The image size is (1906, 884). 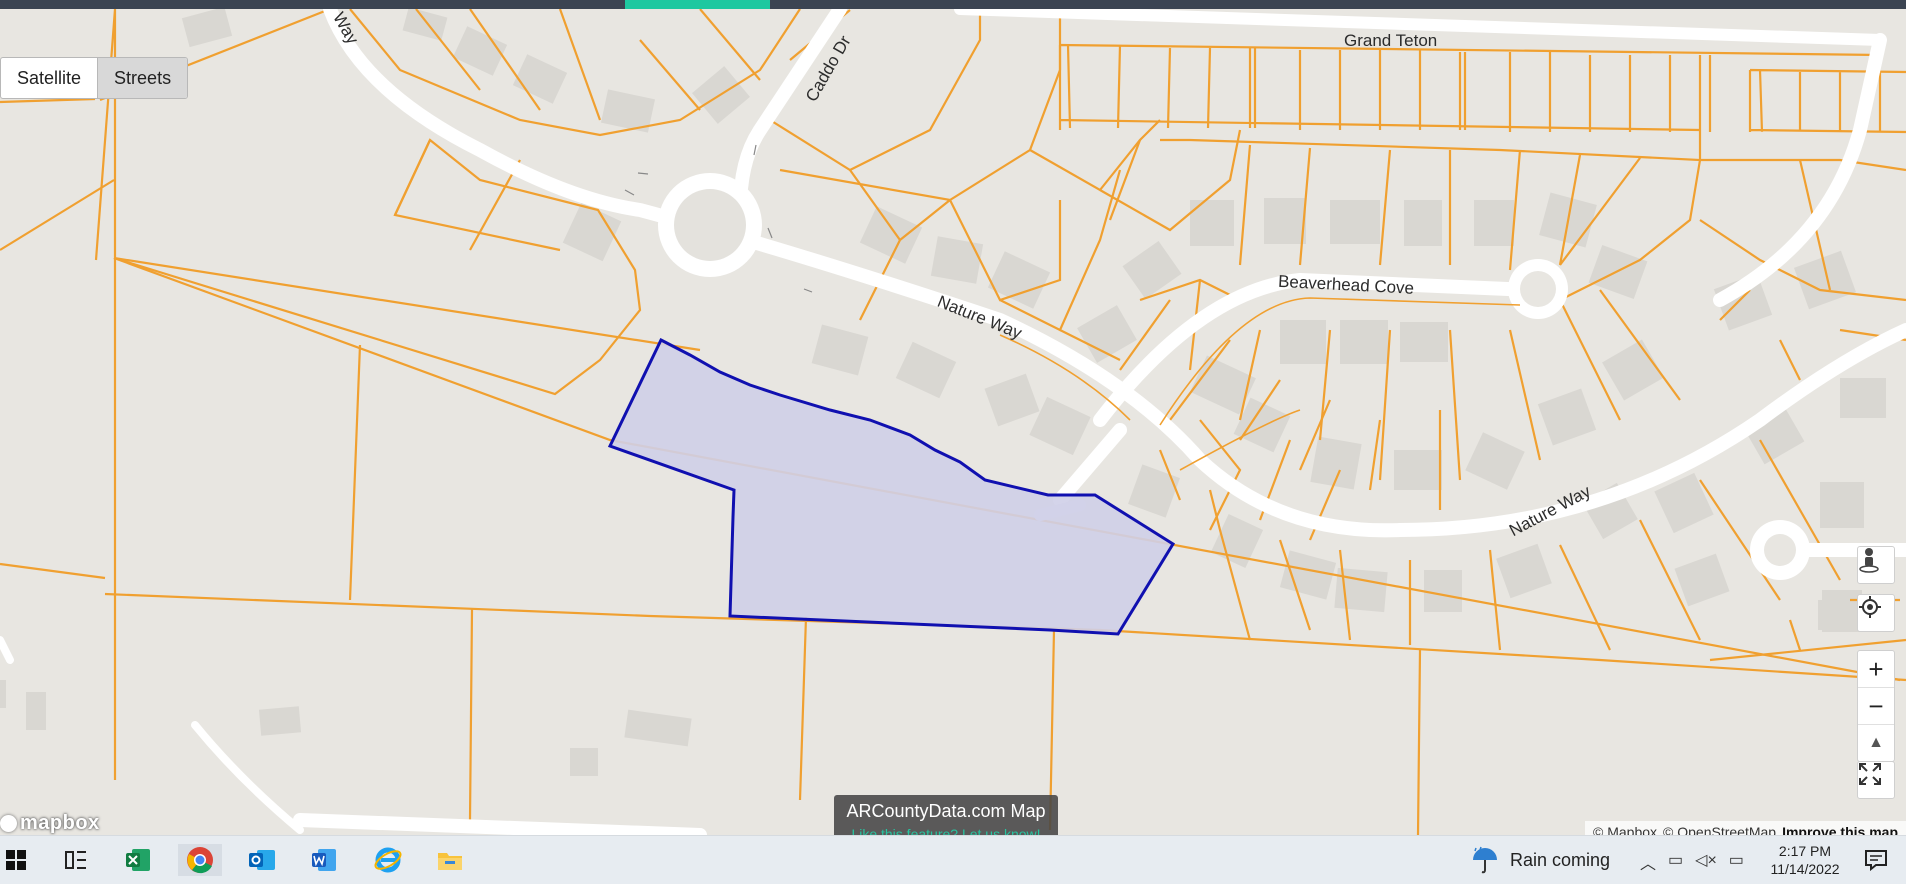 I want to click on weather-widget: Rain coming, so click(x=1540, y=860).